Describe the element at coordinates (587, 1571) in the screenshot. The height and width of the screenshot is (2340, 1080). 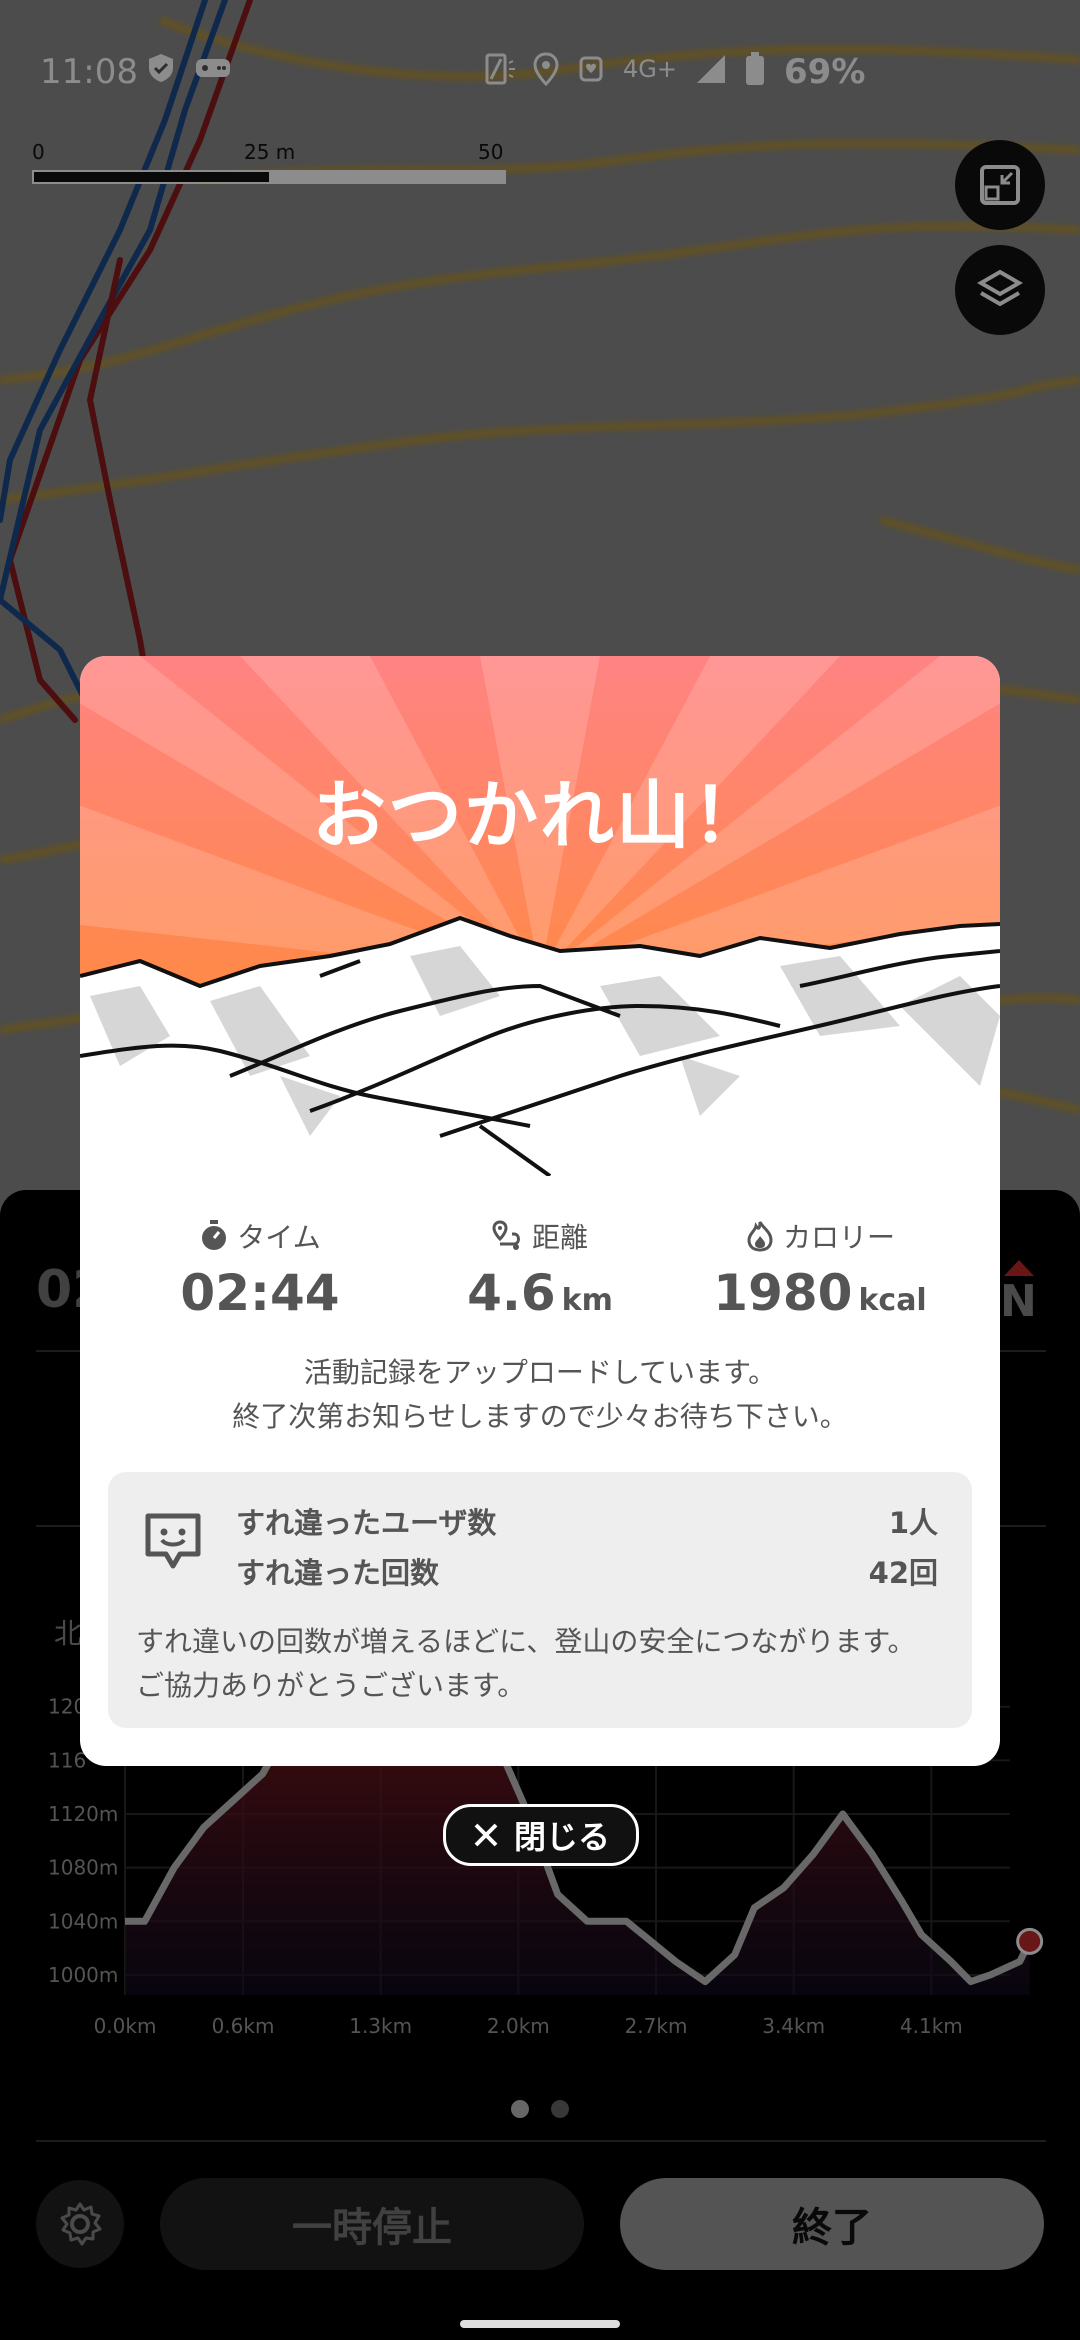
I see `passed-count-row: すれ違った回数 42回` at that location.